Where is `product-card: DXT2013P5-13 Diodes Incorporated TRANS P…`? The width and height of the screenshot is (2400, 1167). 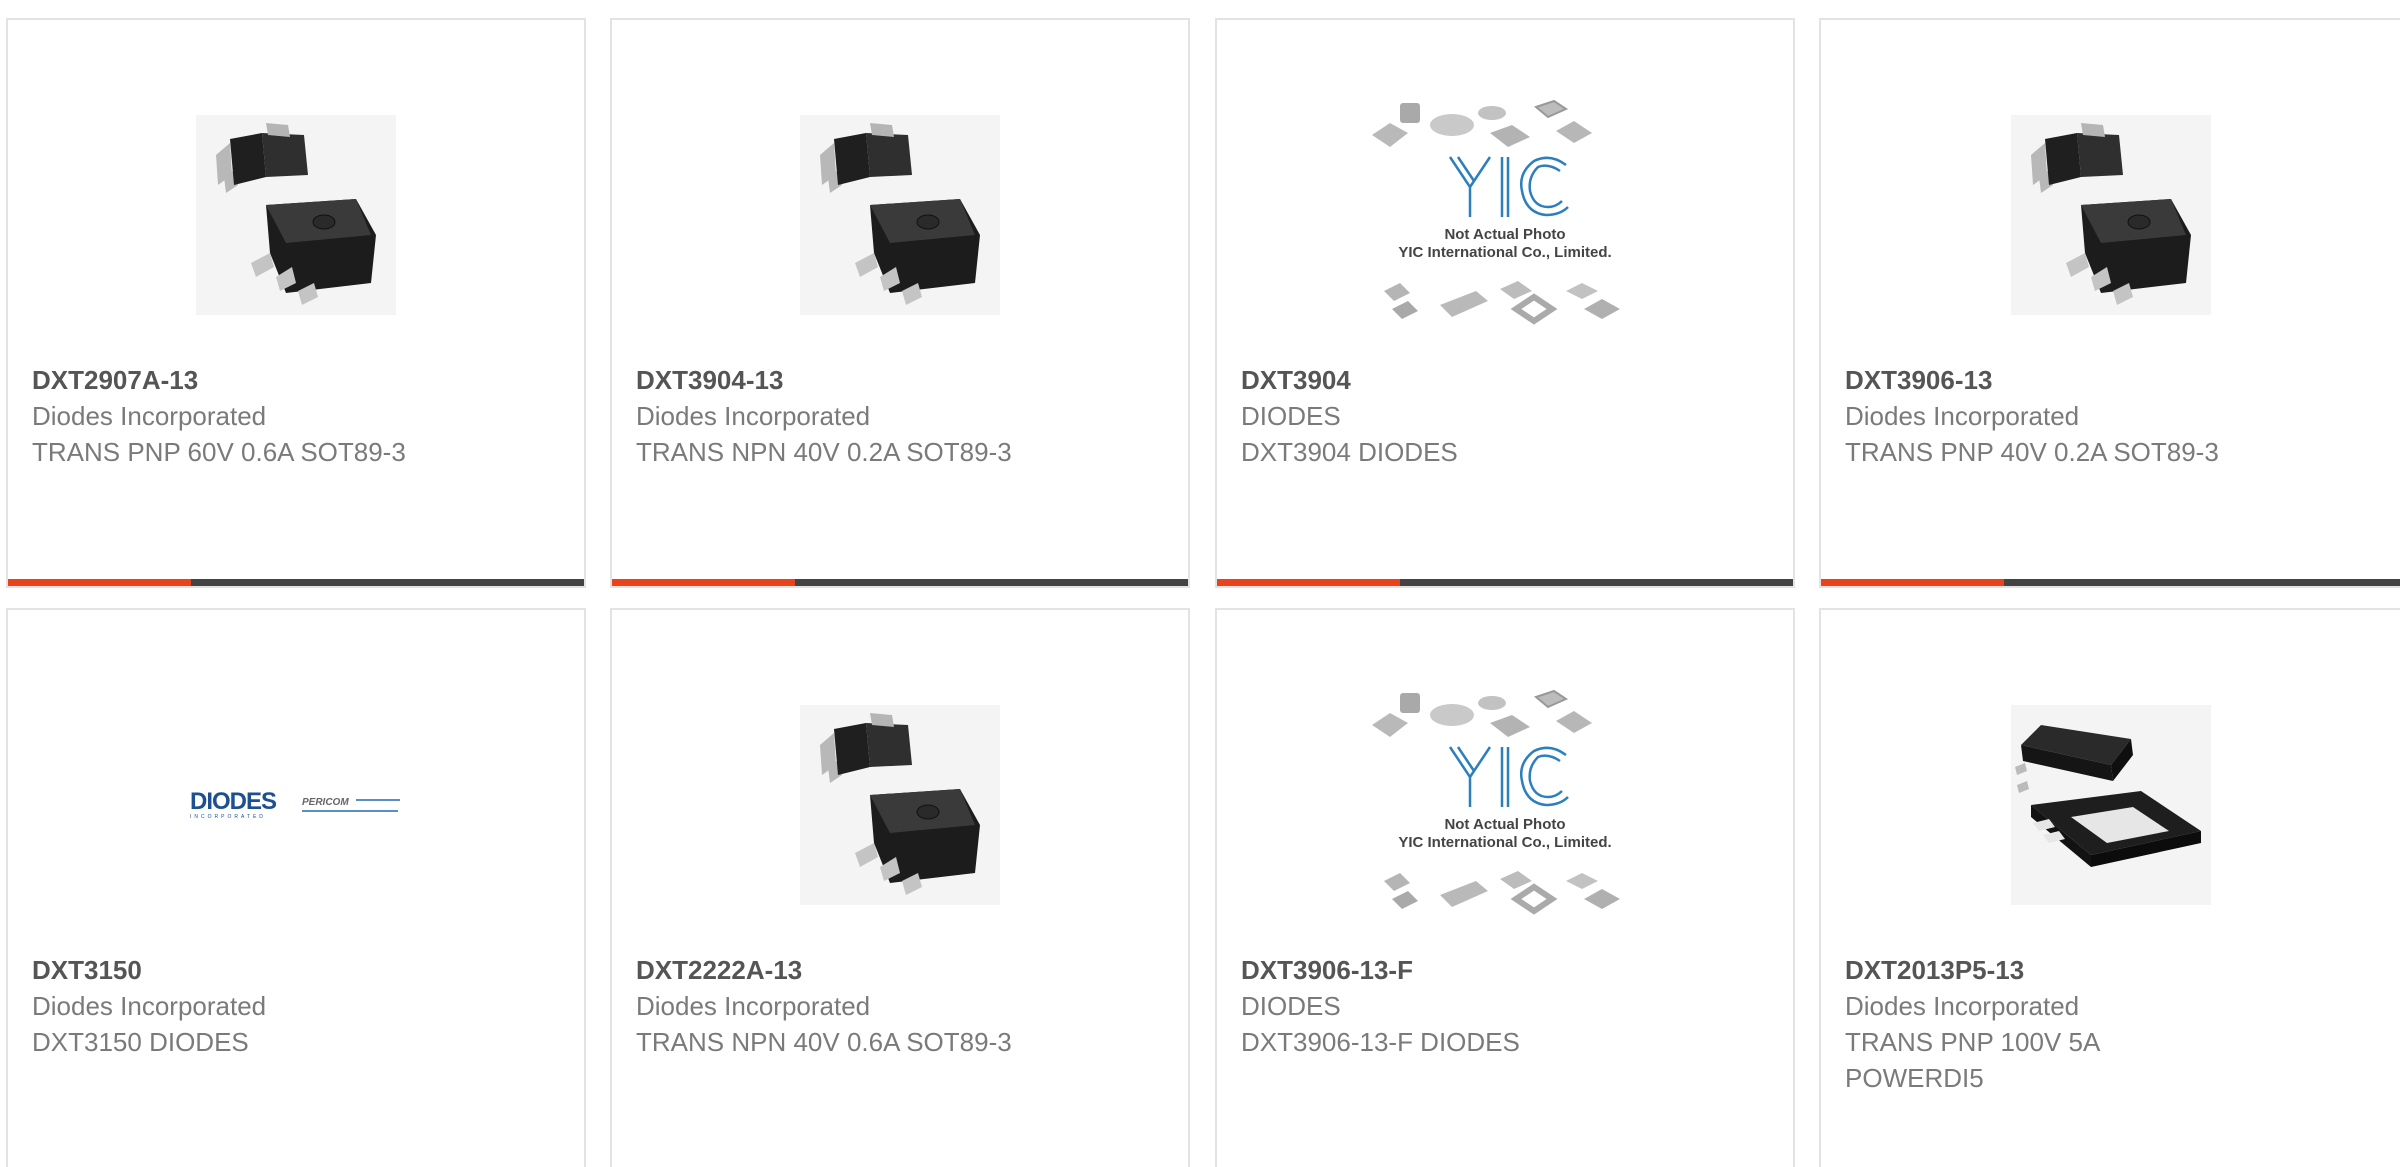 product-card: DXT2013P5-13 Diodes Incorporated TRANS P… is located at coordinates (2109, 887).